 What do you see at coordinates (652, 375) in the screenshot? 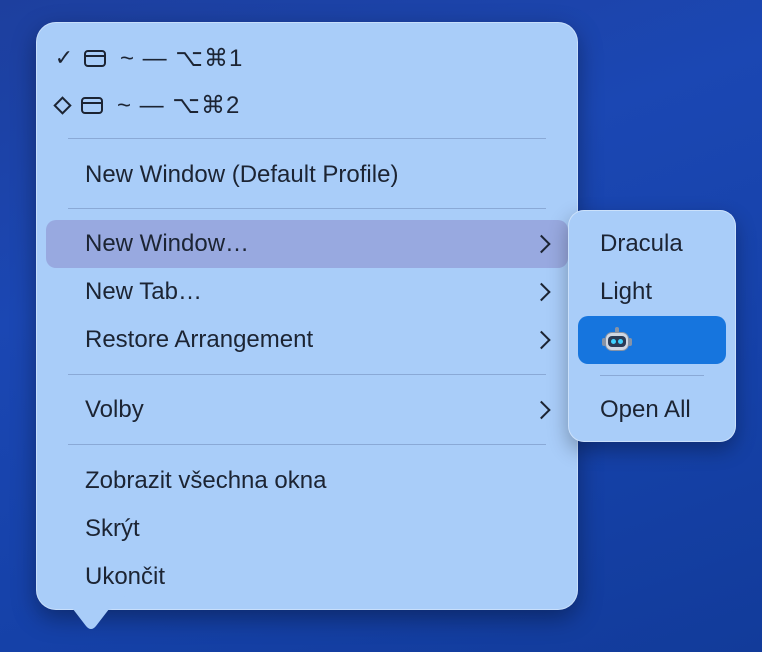
I see `submenu-separator` at bounding box center [652, 375].